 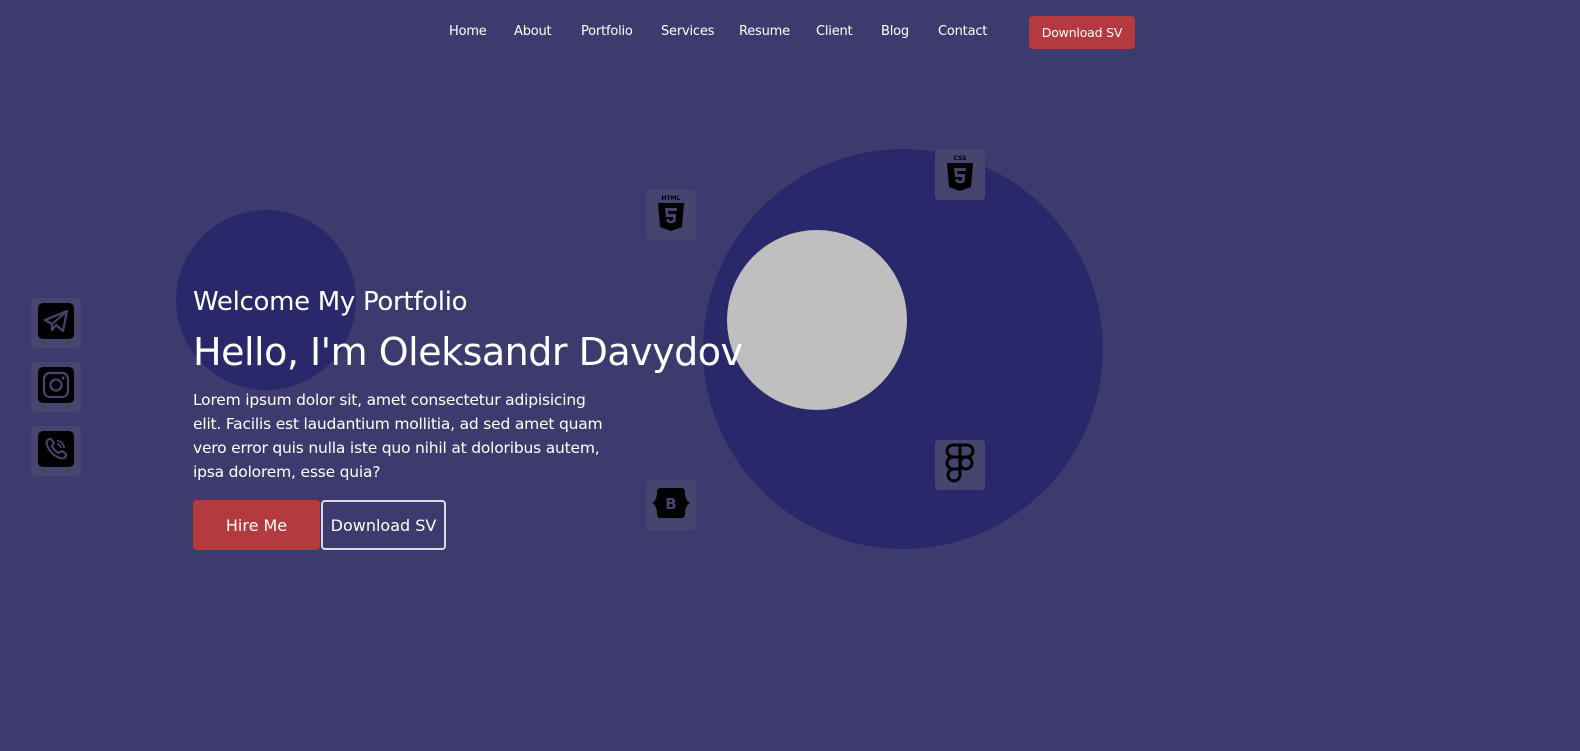 I want to click on telegram-icon, so click(x=56, y=323).